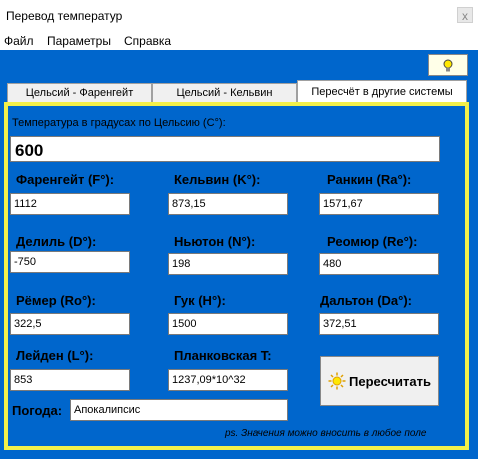  What do you see at coordinates (179, 410) in the screenshot?
I see `weather-input: Апокалипсис` at bounding box center [179, 410].